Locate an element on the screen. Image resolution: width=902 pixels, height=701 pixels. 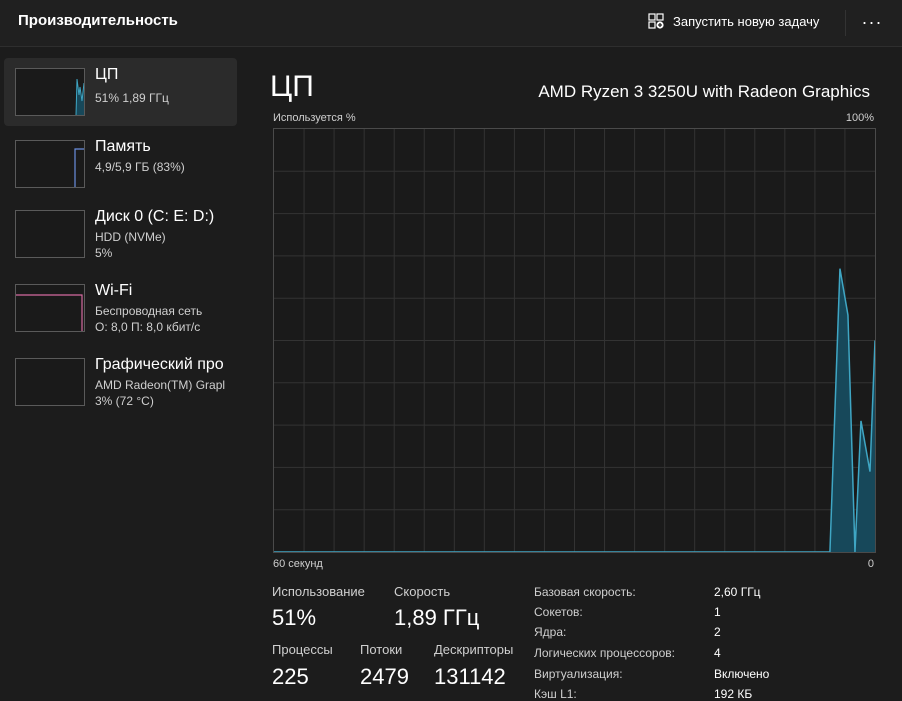
memory-thumbnail is located at coordinates (50, 164).